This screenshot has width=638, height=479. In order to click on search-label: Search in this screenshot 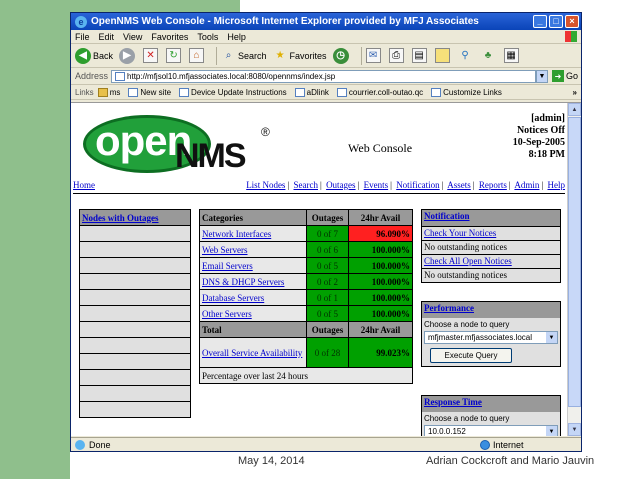, I will do `click(252, 55)`.